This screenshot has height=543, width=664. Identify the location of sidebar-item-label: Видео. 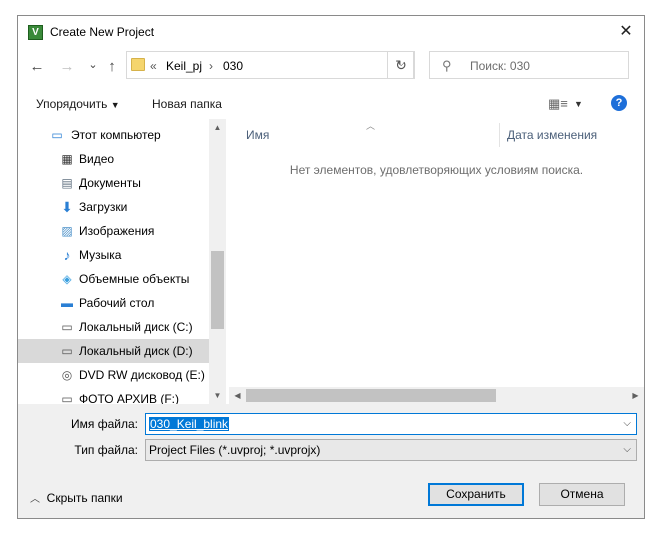
(97, 159).